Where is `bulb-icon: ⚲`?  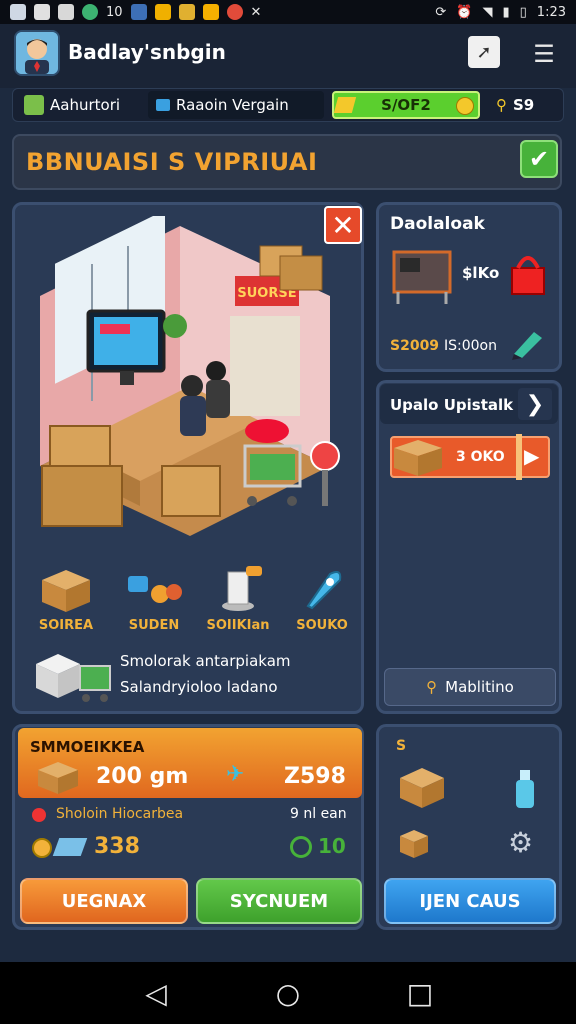
bulb-icon: ⚲ is located at coordinates (432, 687).